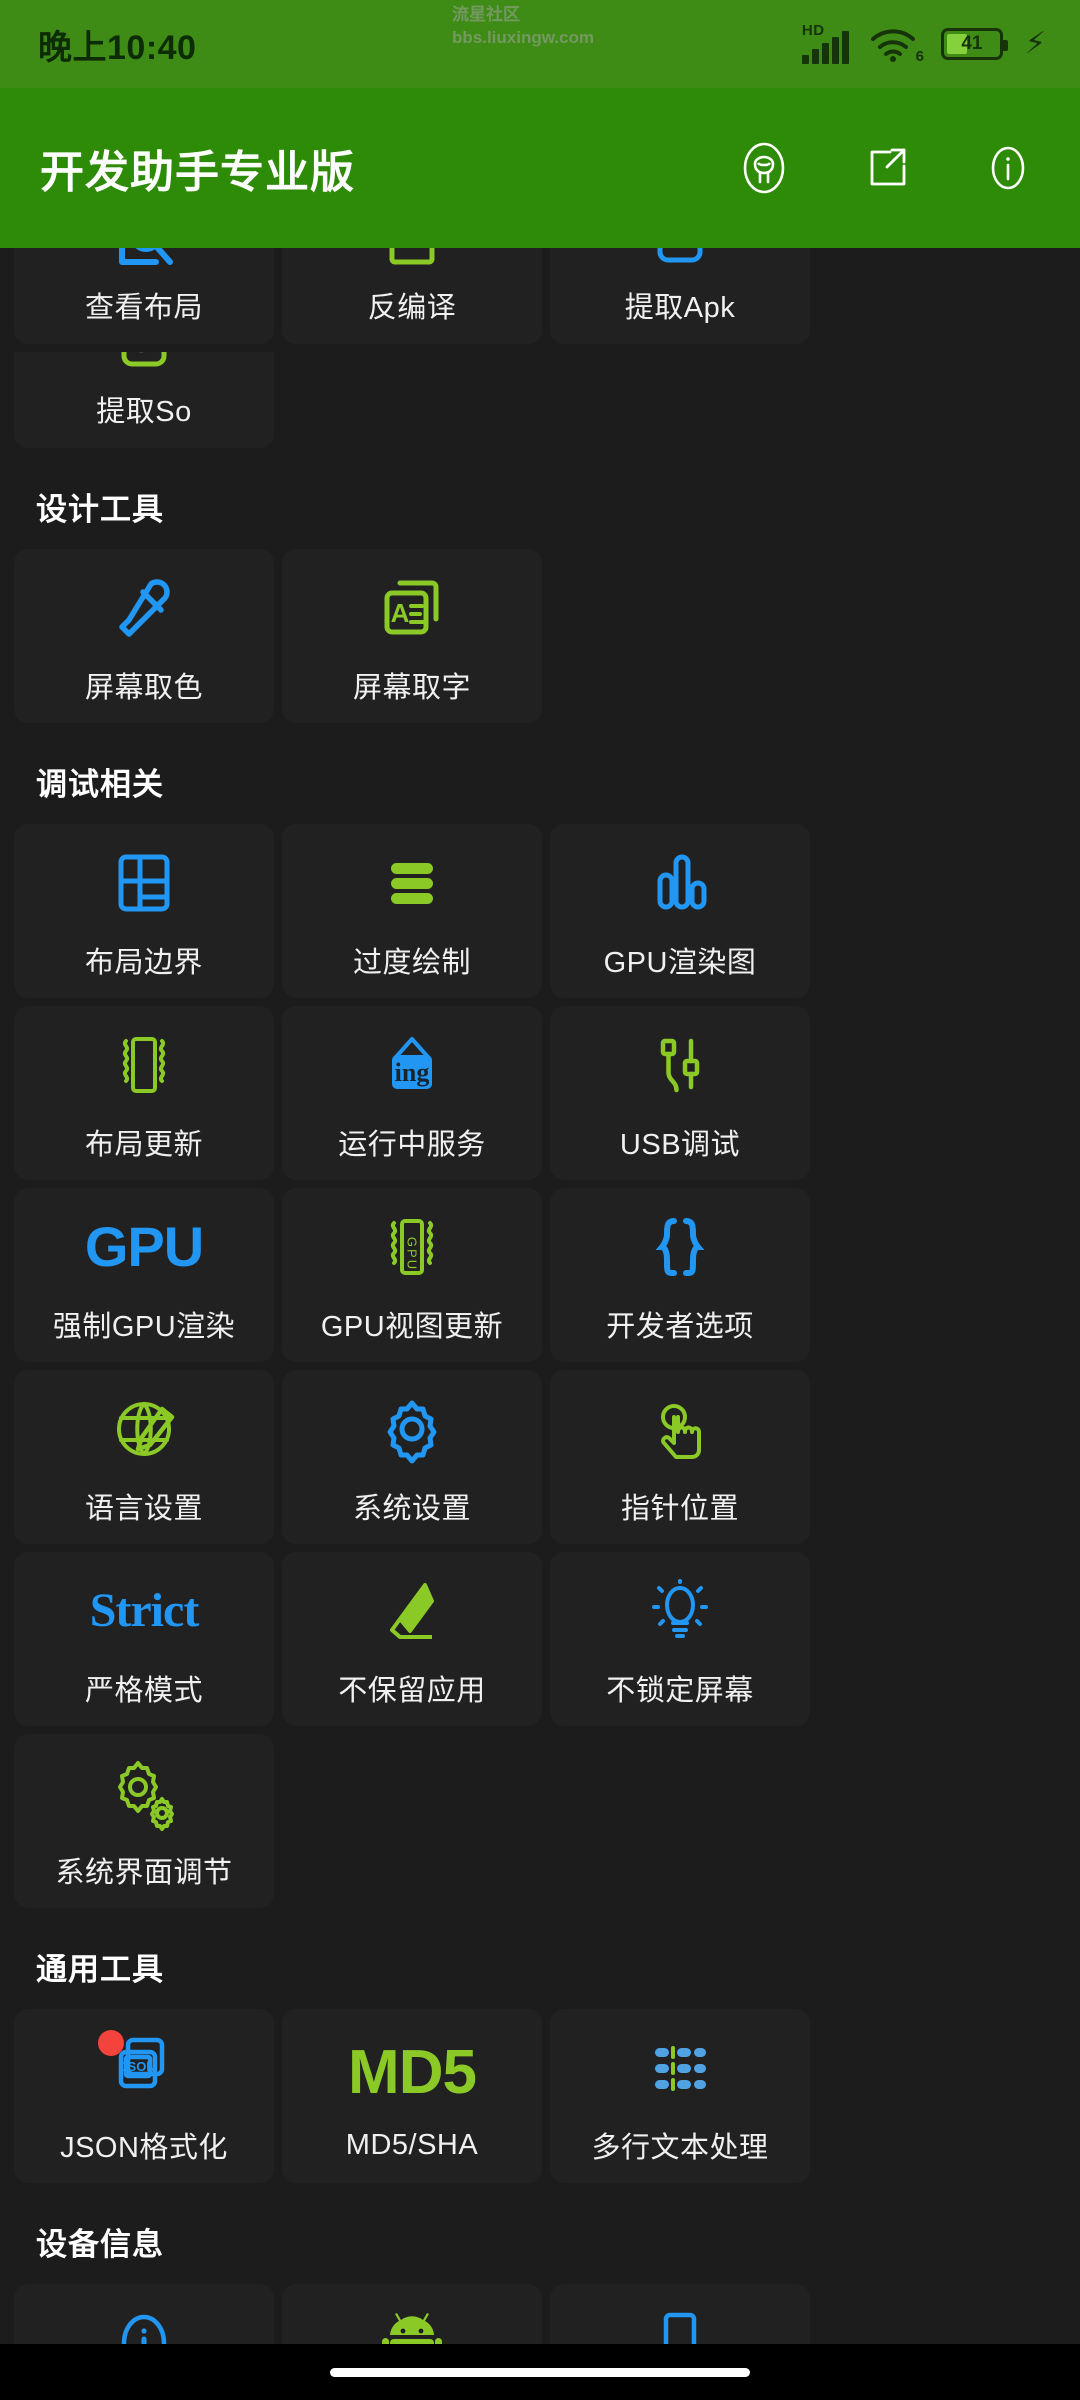  Describe the element at coordinates (144, 608) in the screenshot. I see `eyedropper-icon` at that location.